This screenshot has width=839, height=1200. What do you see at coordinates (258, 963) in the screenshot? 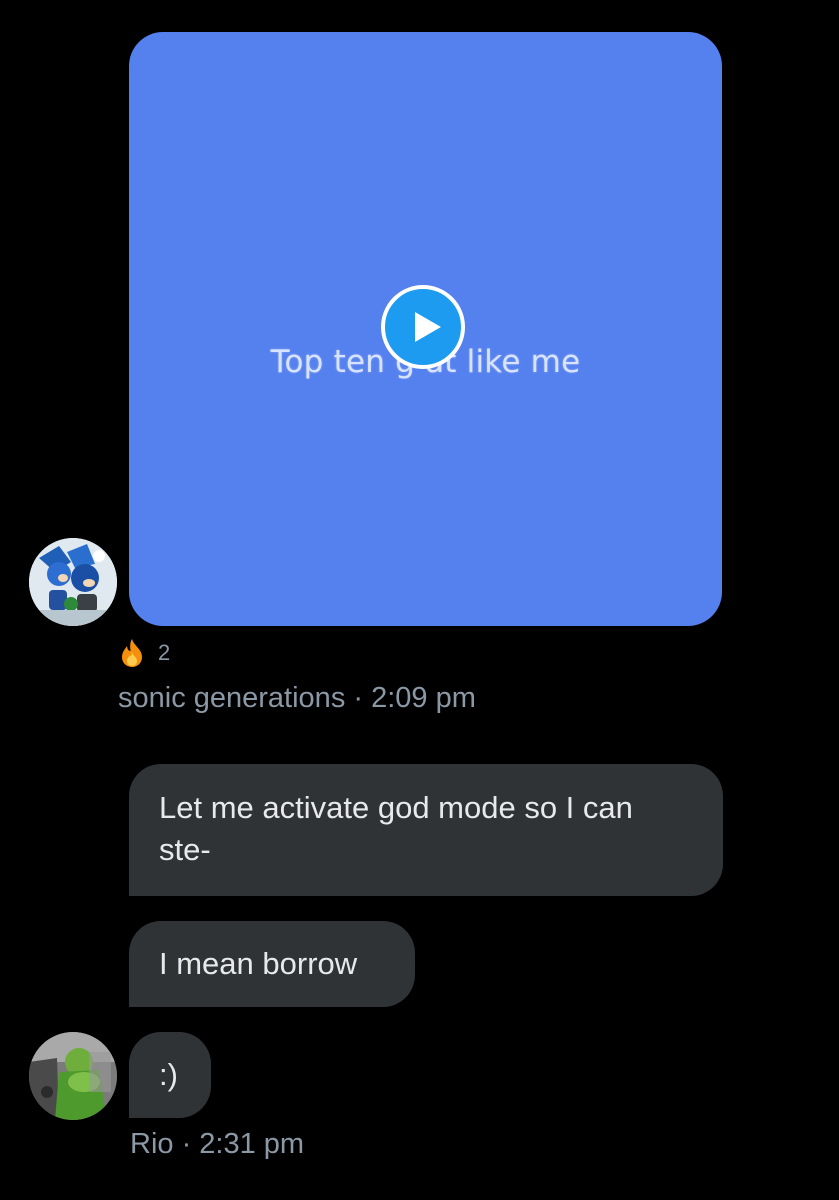
I see `message-text: I mean borrow` at bounding box center [258, 963].